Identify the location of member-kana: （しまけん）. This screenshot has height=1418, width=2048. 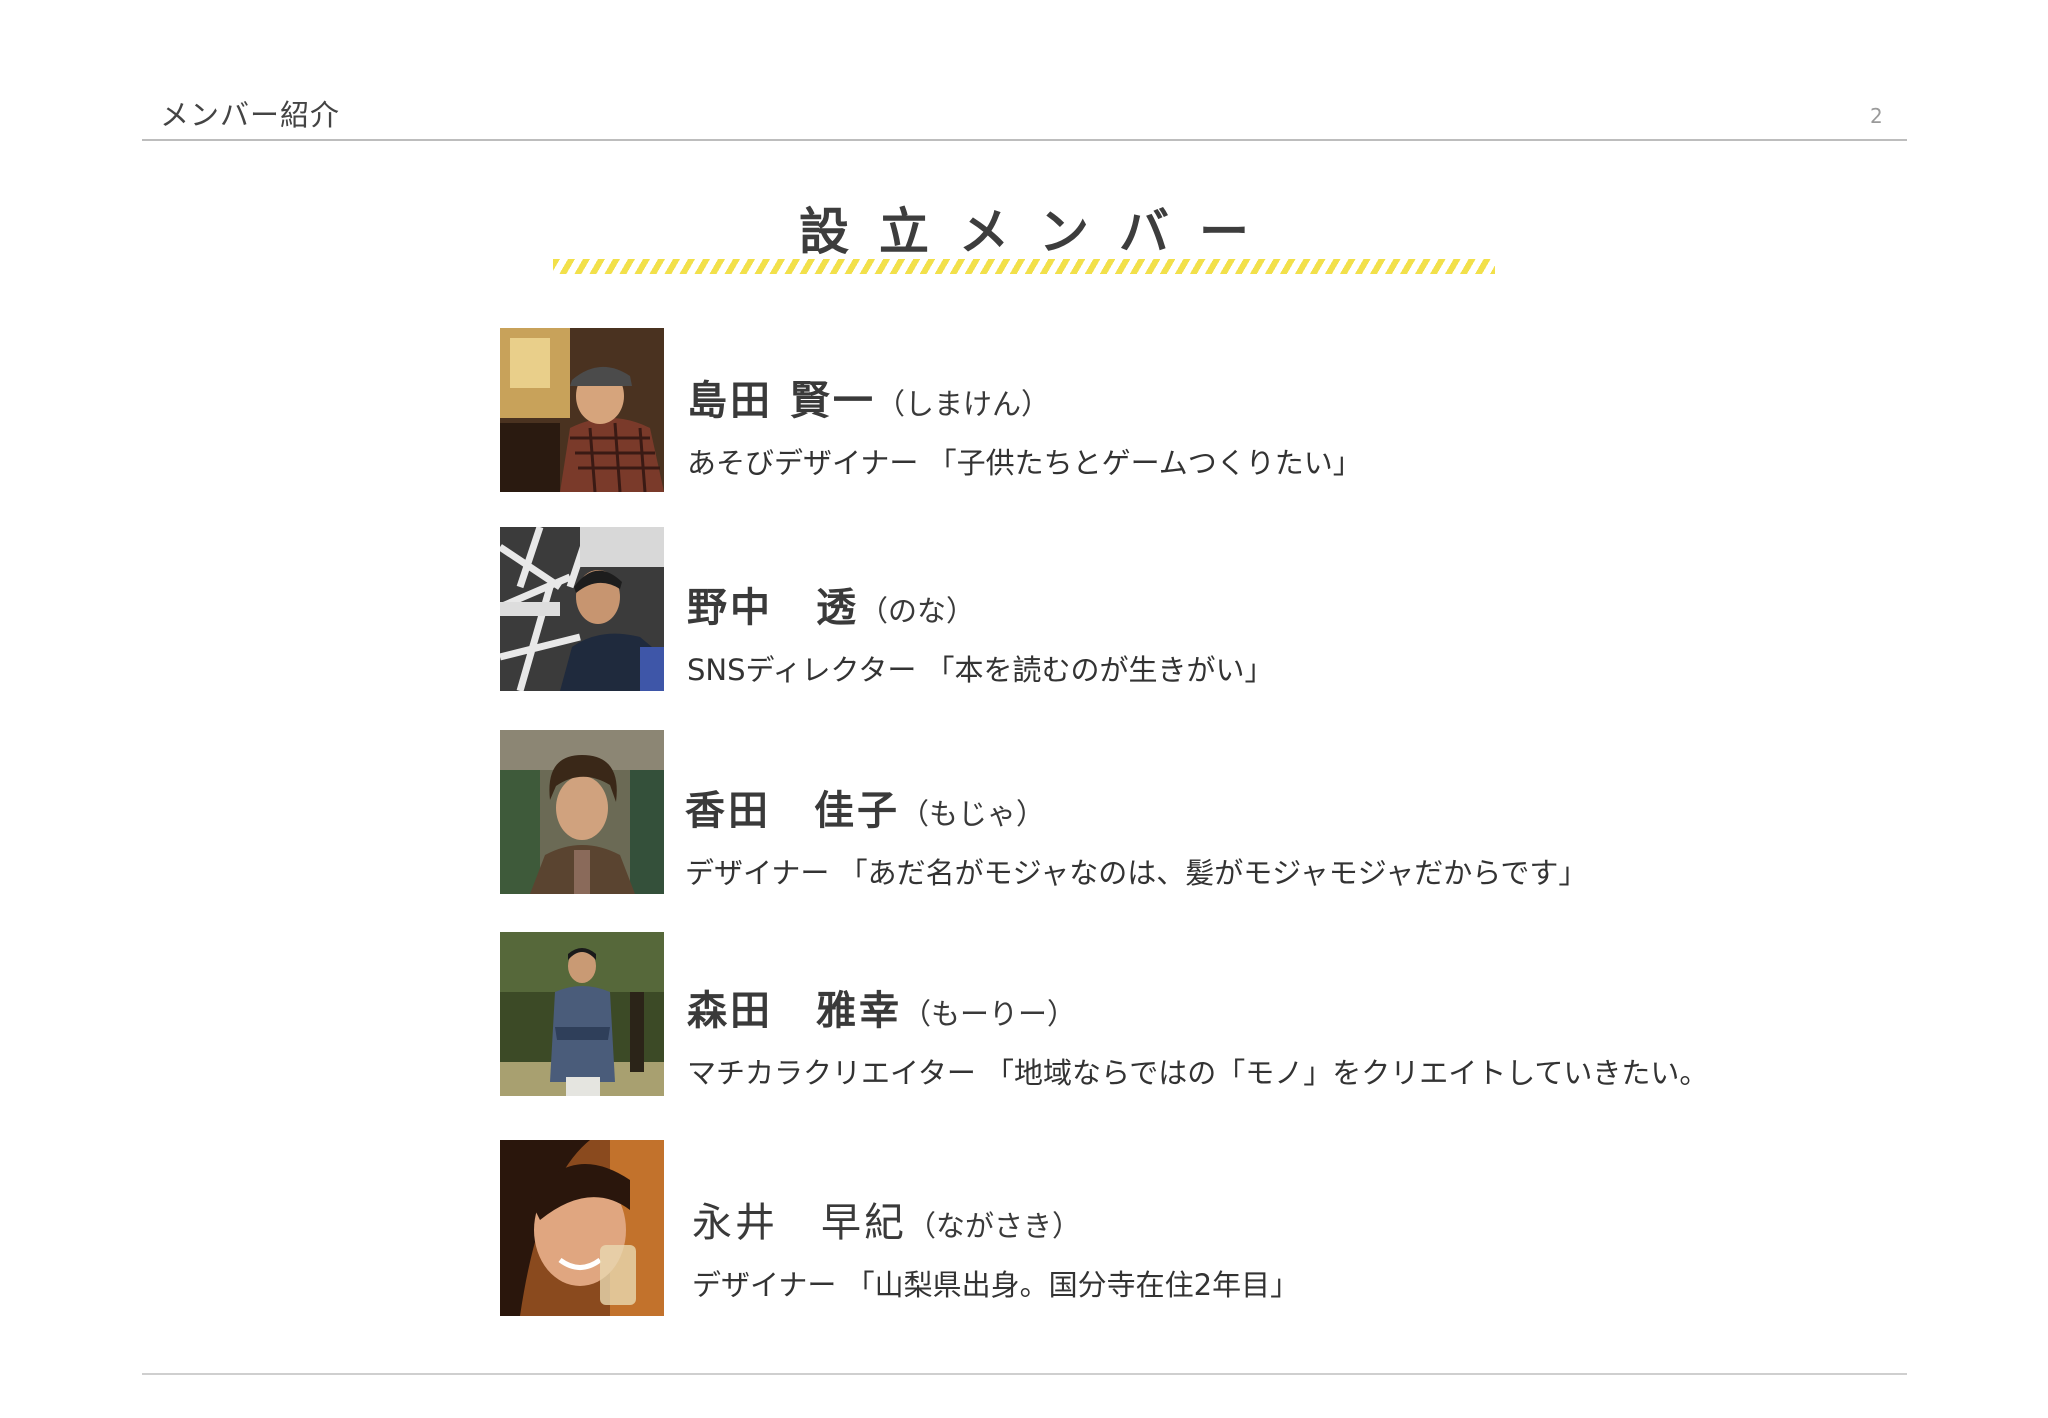
(962, 404).